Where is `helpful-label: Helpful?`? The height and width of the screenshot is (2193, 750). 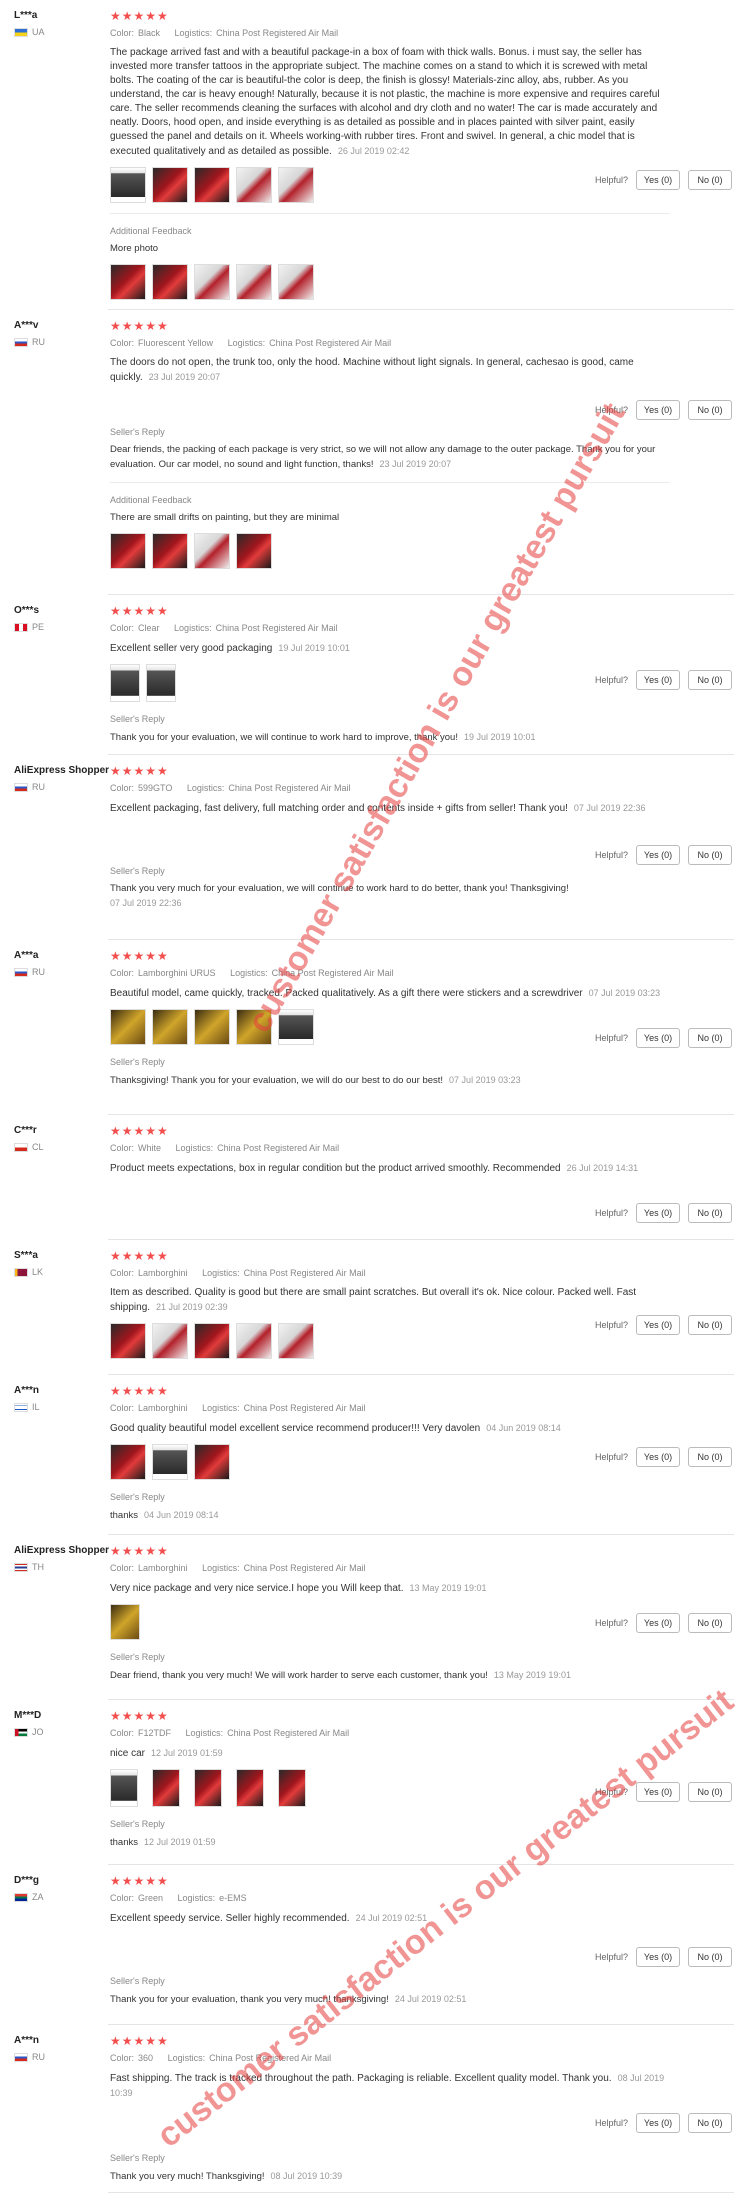 helpful-label: Helpful? is located at coordinates (611, 855).